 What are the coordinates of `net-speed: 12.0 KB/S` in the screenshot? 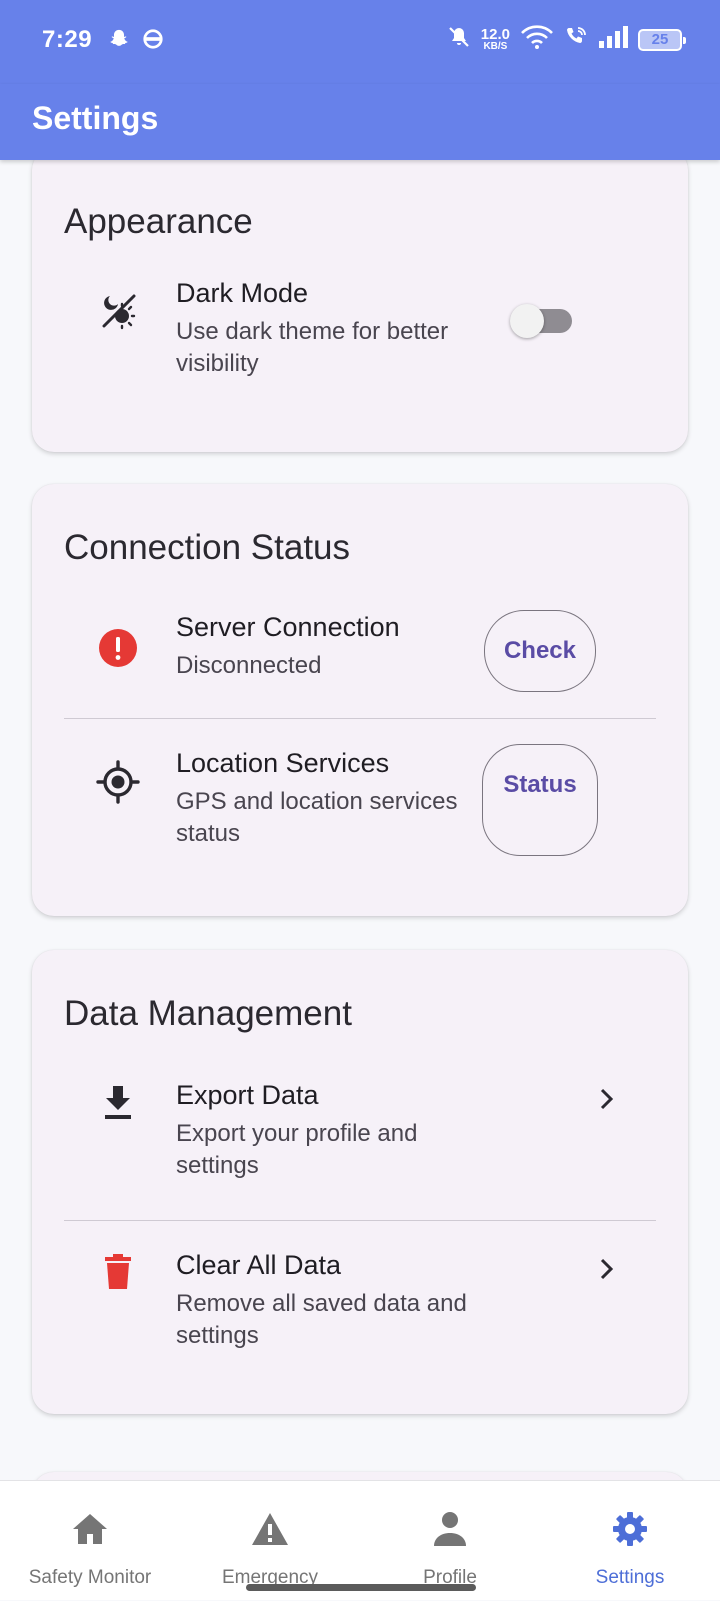 It's located at (495, 39).